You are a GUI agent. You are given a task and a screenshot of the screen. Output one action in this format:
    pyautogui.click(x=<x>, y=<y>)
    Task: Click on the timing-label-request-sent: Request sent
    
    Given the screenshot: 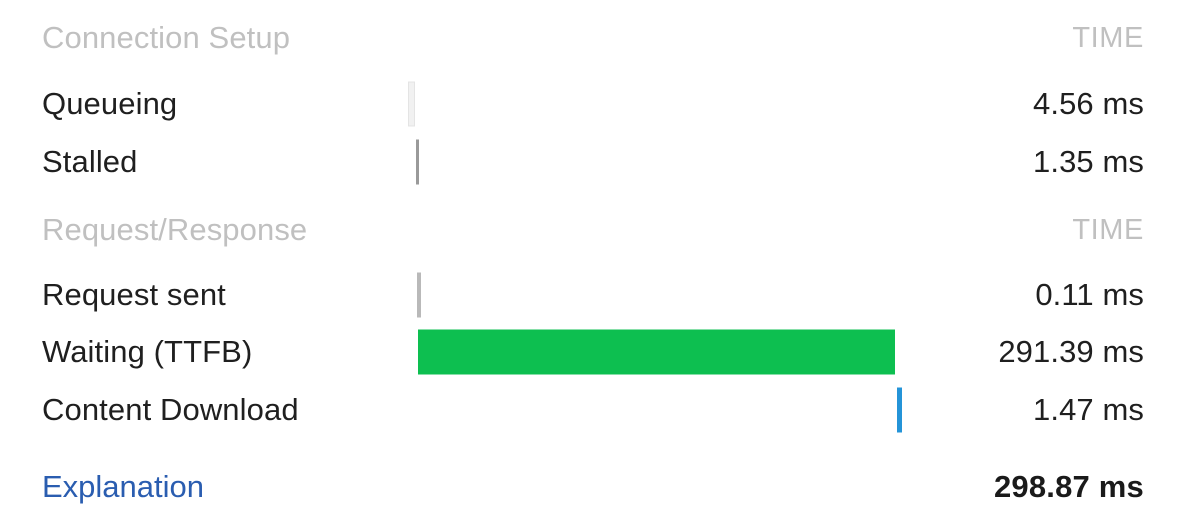 What is the action you would take?
    pyautogui.click(x=134, y=294)
    